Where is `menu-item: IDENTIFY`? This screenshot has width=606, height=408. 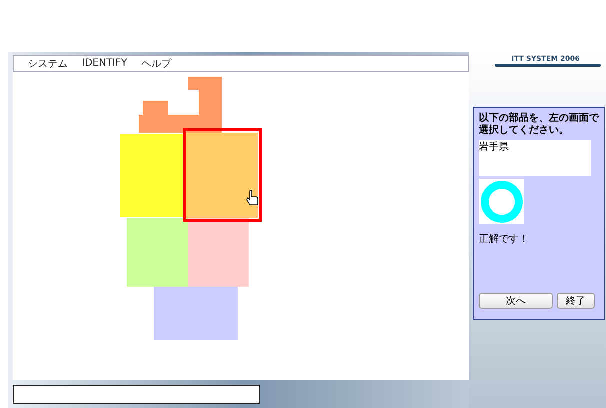 menu-item: IDENTIFY is located at coordinates (105, 63).